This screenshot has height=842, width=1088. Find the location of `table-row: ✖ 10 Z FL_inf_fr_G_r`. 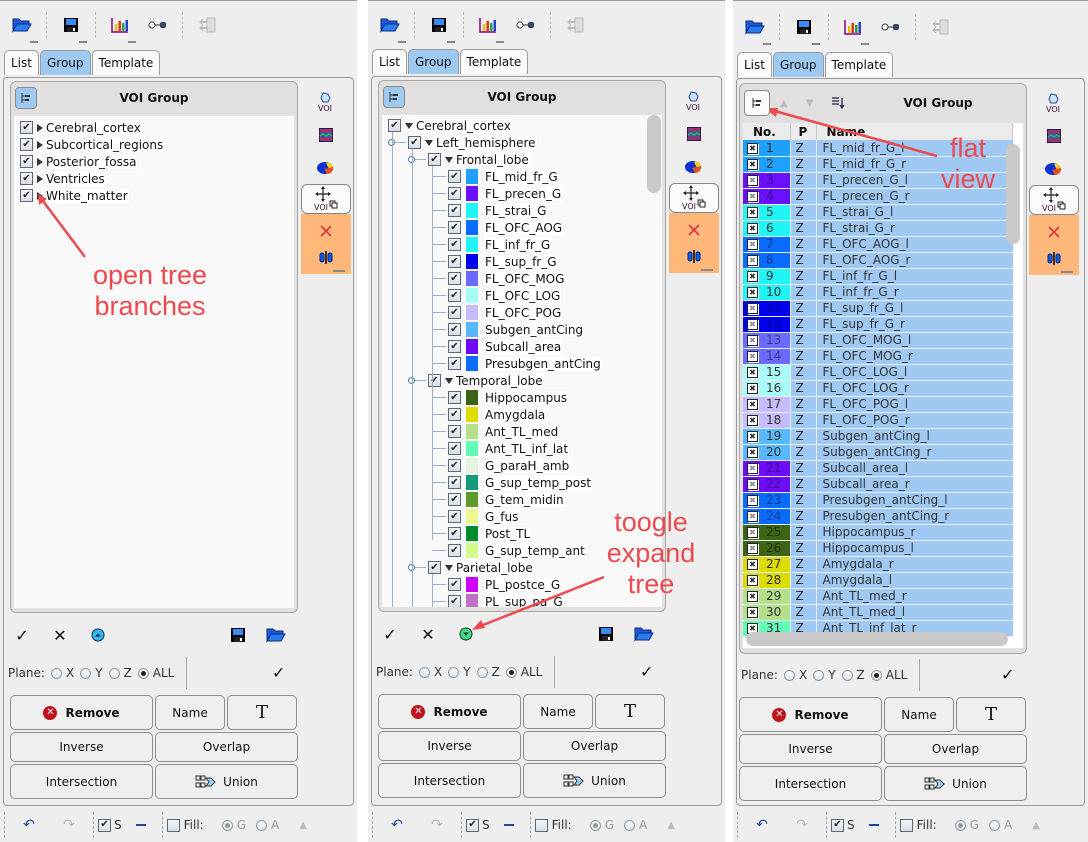

table-row: ✖ 10 Z FL_inf_fr_G_r is located at coordinates (878, 292).